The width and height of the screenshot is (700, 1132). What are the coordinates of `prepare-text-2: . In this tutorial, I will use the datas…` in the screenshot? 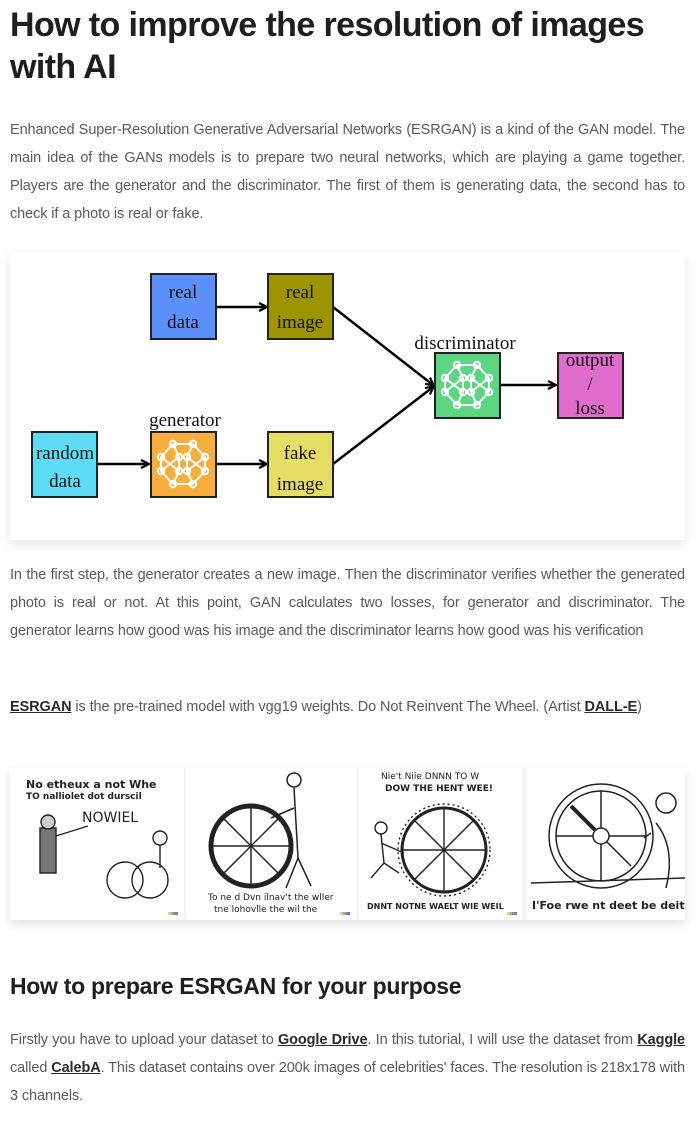 It's located at (502, 1040).